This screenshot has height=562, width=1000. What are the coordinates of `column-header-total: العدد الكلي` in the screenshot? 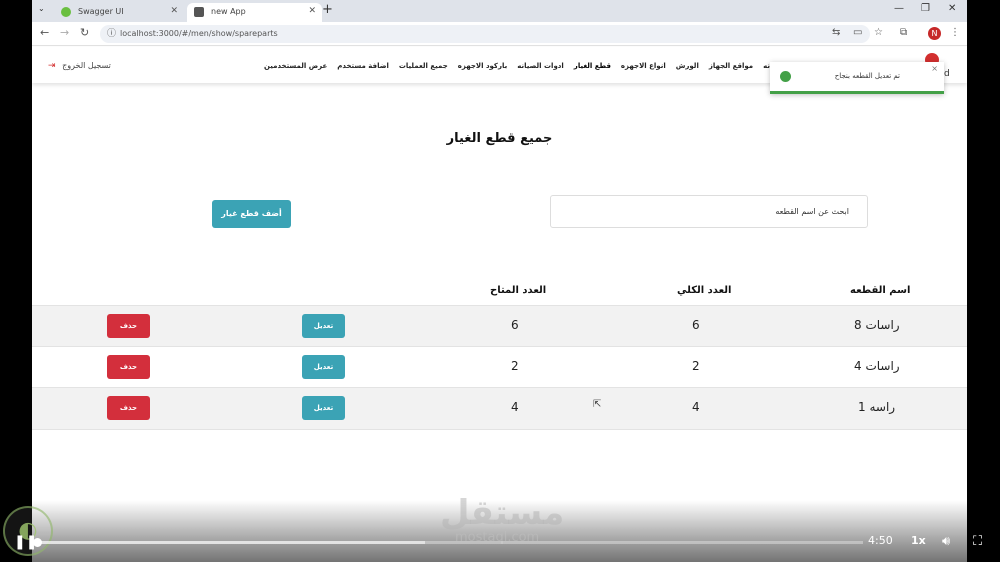 It's located at (704, 290).